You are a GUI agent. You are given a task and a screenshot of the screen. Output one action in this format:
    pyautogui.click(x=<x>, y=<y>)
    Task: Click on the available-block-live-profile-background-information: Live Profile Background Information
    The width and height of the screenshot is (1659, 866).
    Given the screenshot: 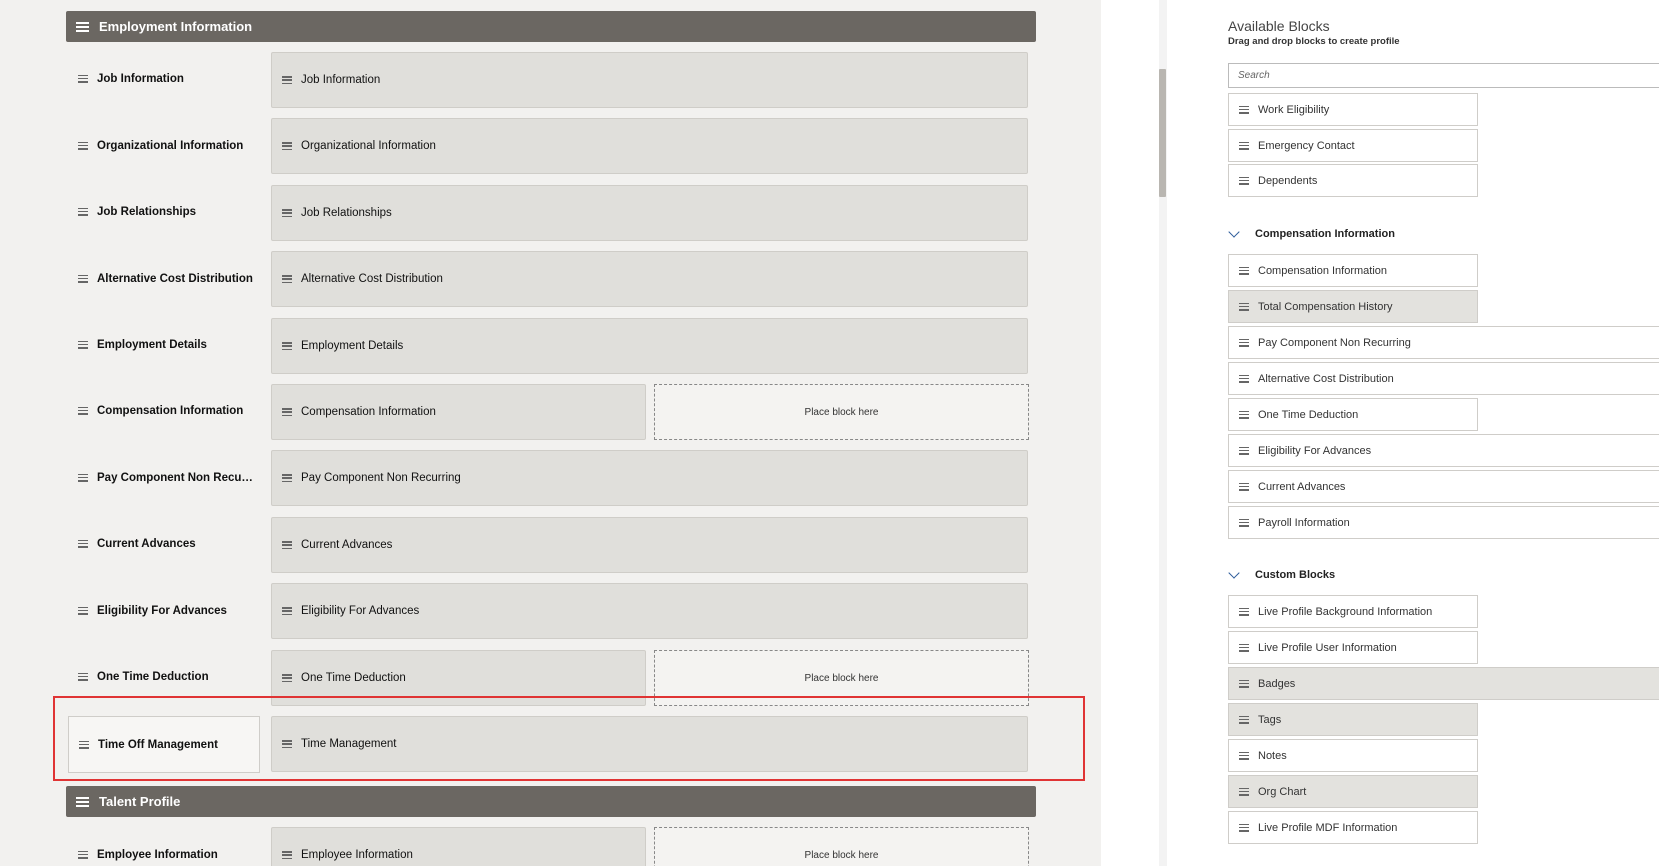 What is the action you would take?
    pyautogui.click(x=1353, y=611)
    